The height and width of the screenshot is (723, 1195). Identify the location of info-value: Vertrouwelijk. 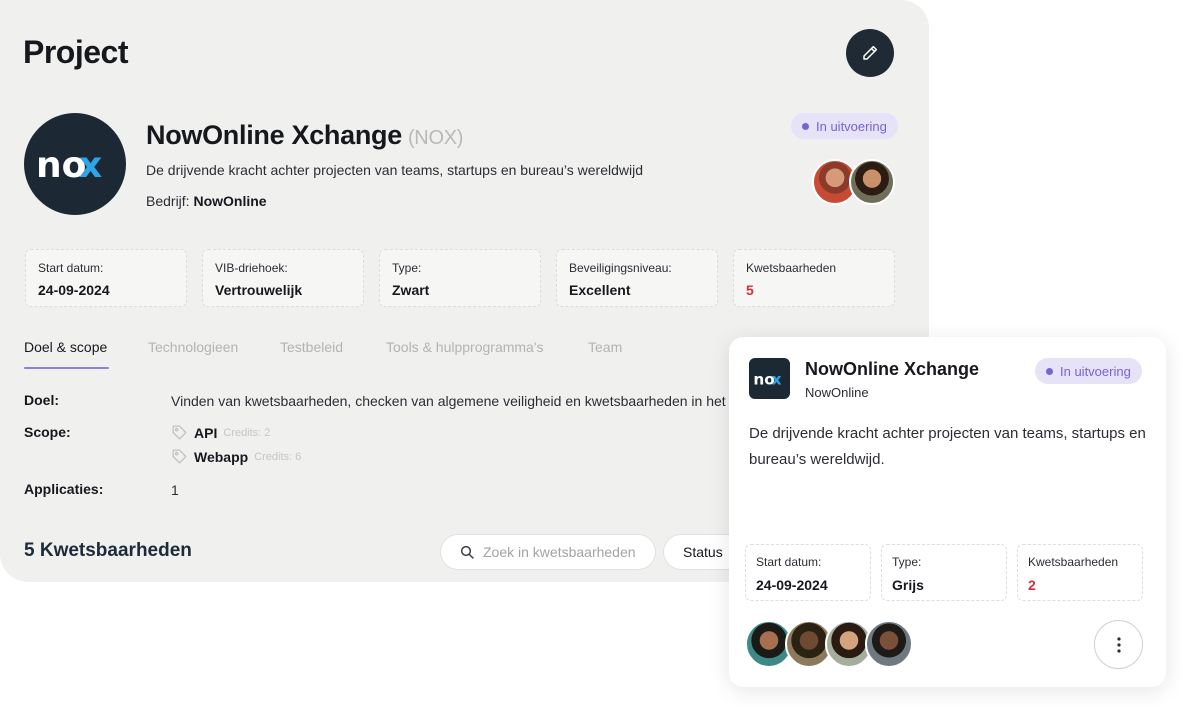
(259, 290).